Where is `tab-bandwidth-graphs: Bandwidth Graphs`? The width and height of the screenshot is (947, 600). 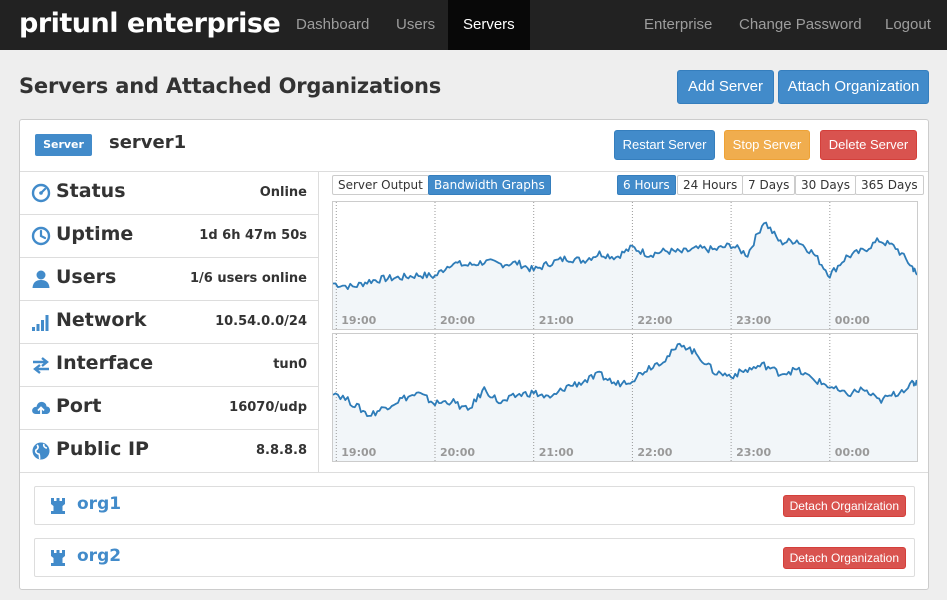 tab-bandwidth-graphs: Bandwidth Graphs is located at coordinates (489, 185).